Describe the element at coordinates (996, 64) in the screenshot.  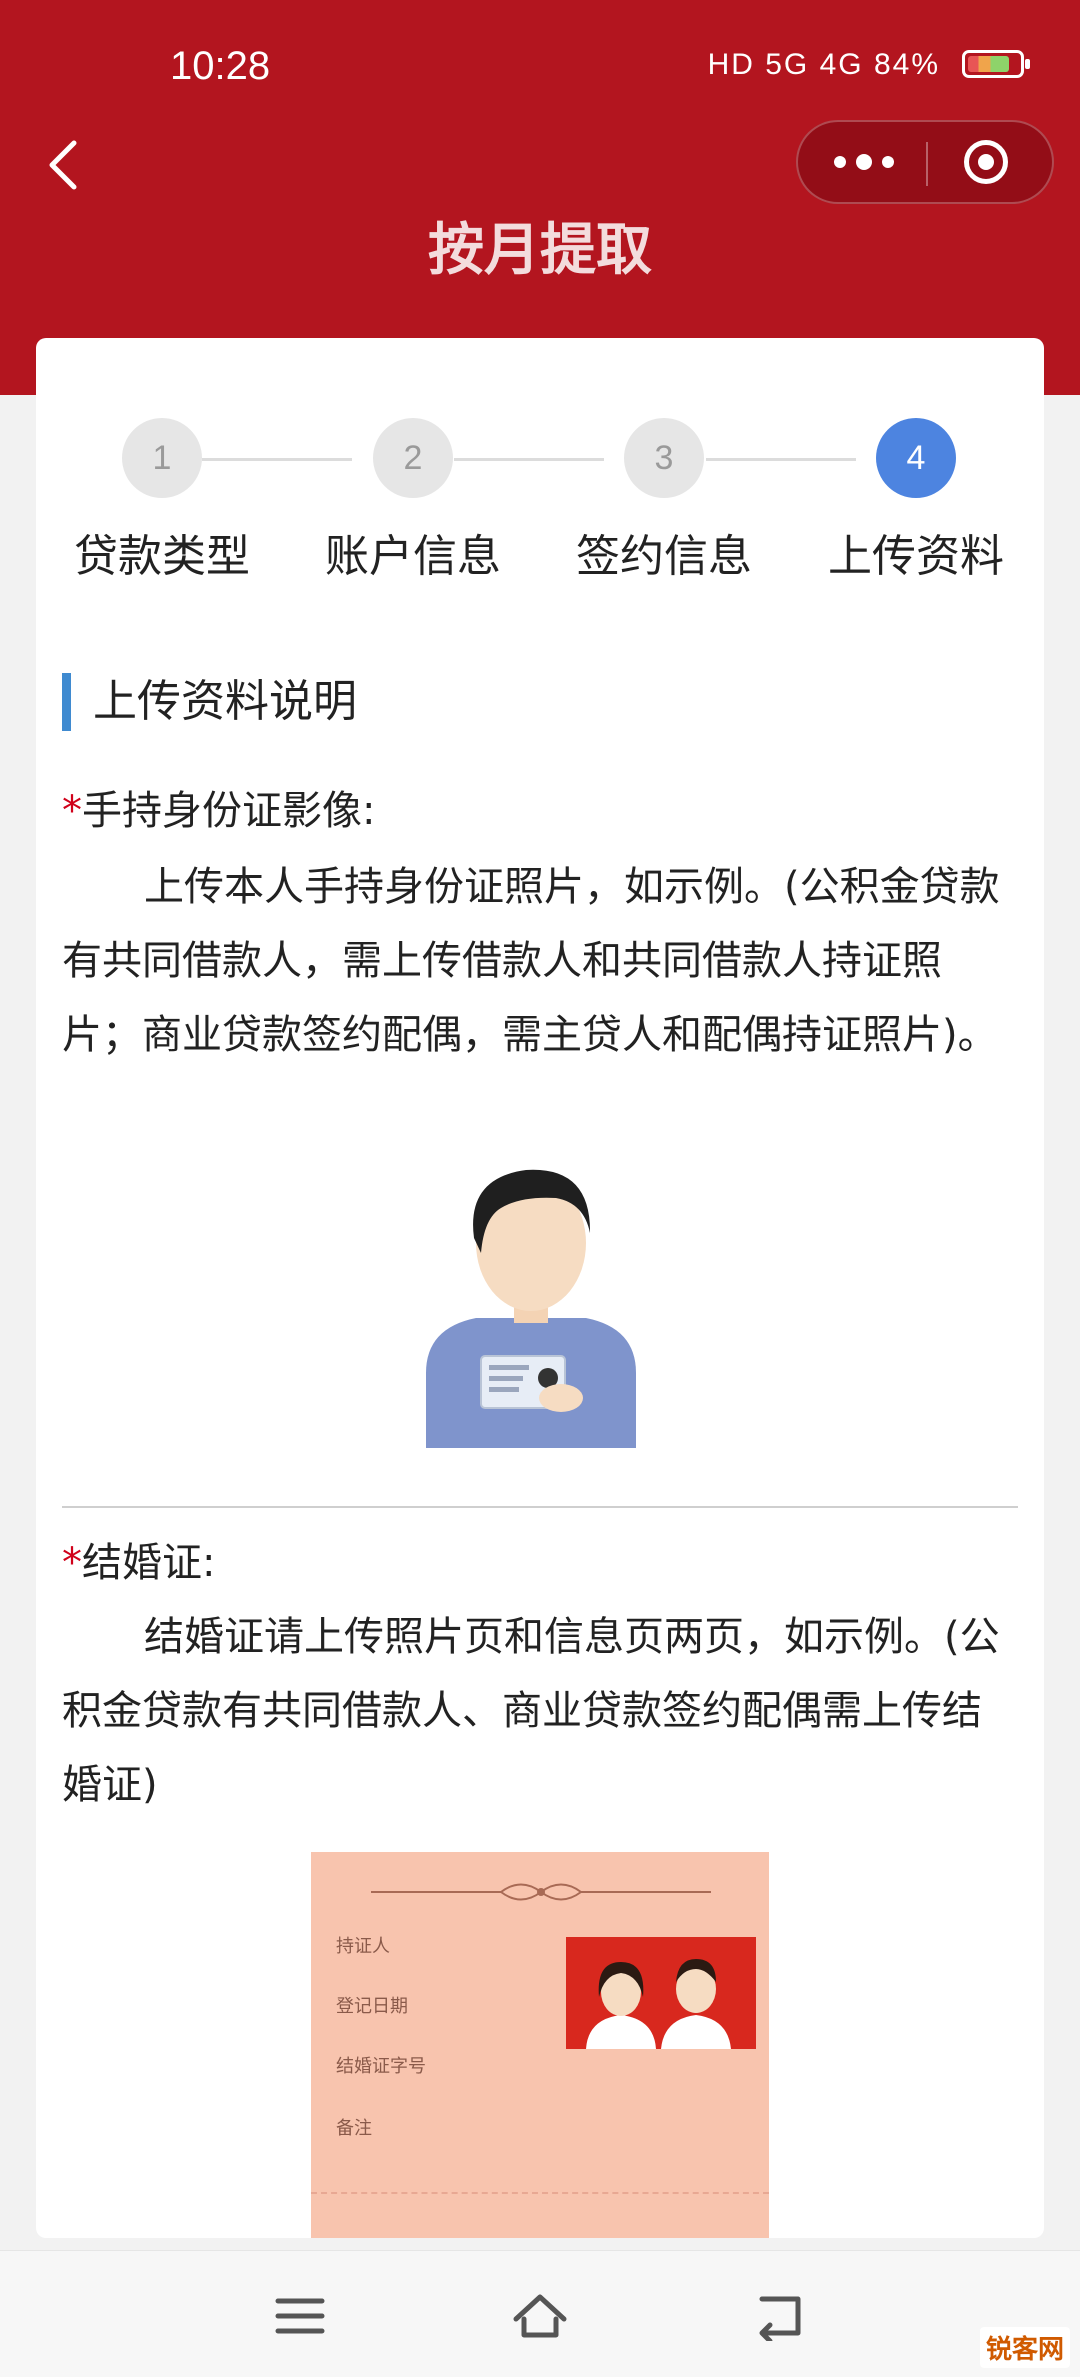
I see `battery-icon` at that location.